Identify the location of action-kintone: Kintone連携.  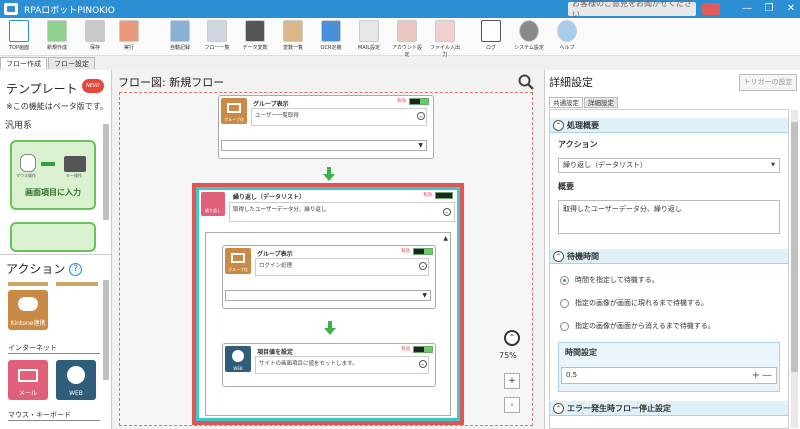
(28, 310).